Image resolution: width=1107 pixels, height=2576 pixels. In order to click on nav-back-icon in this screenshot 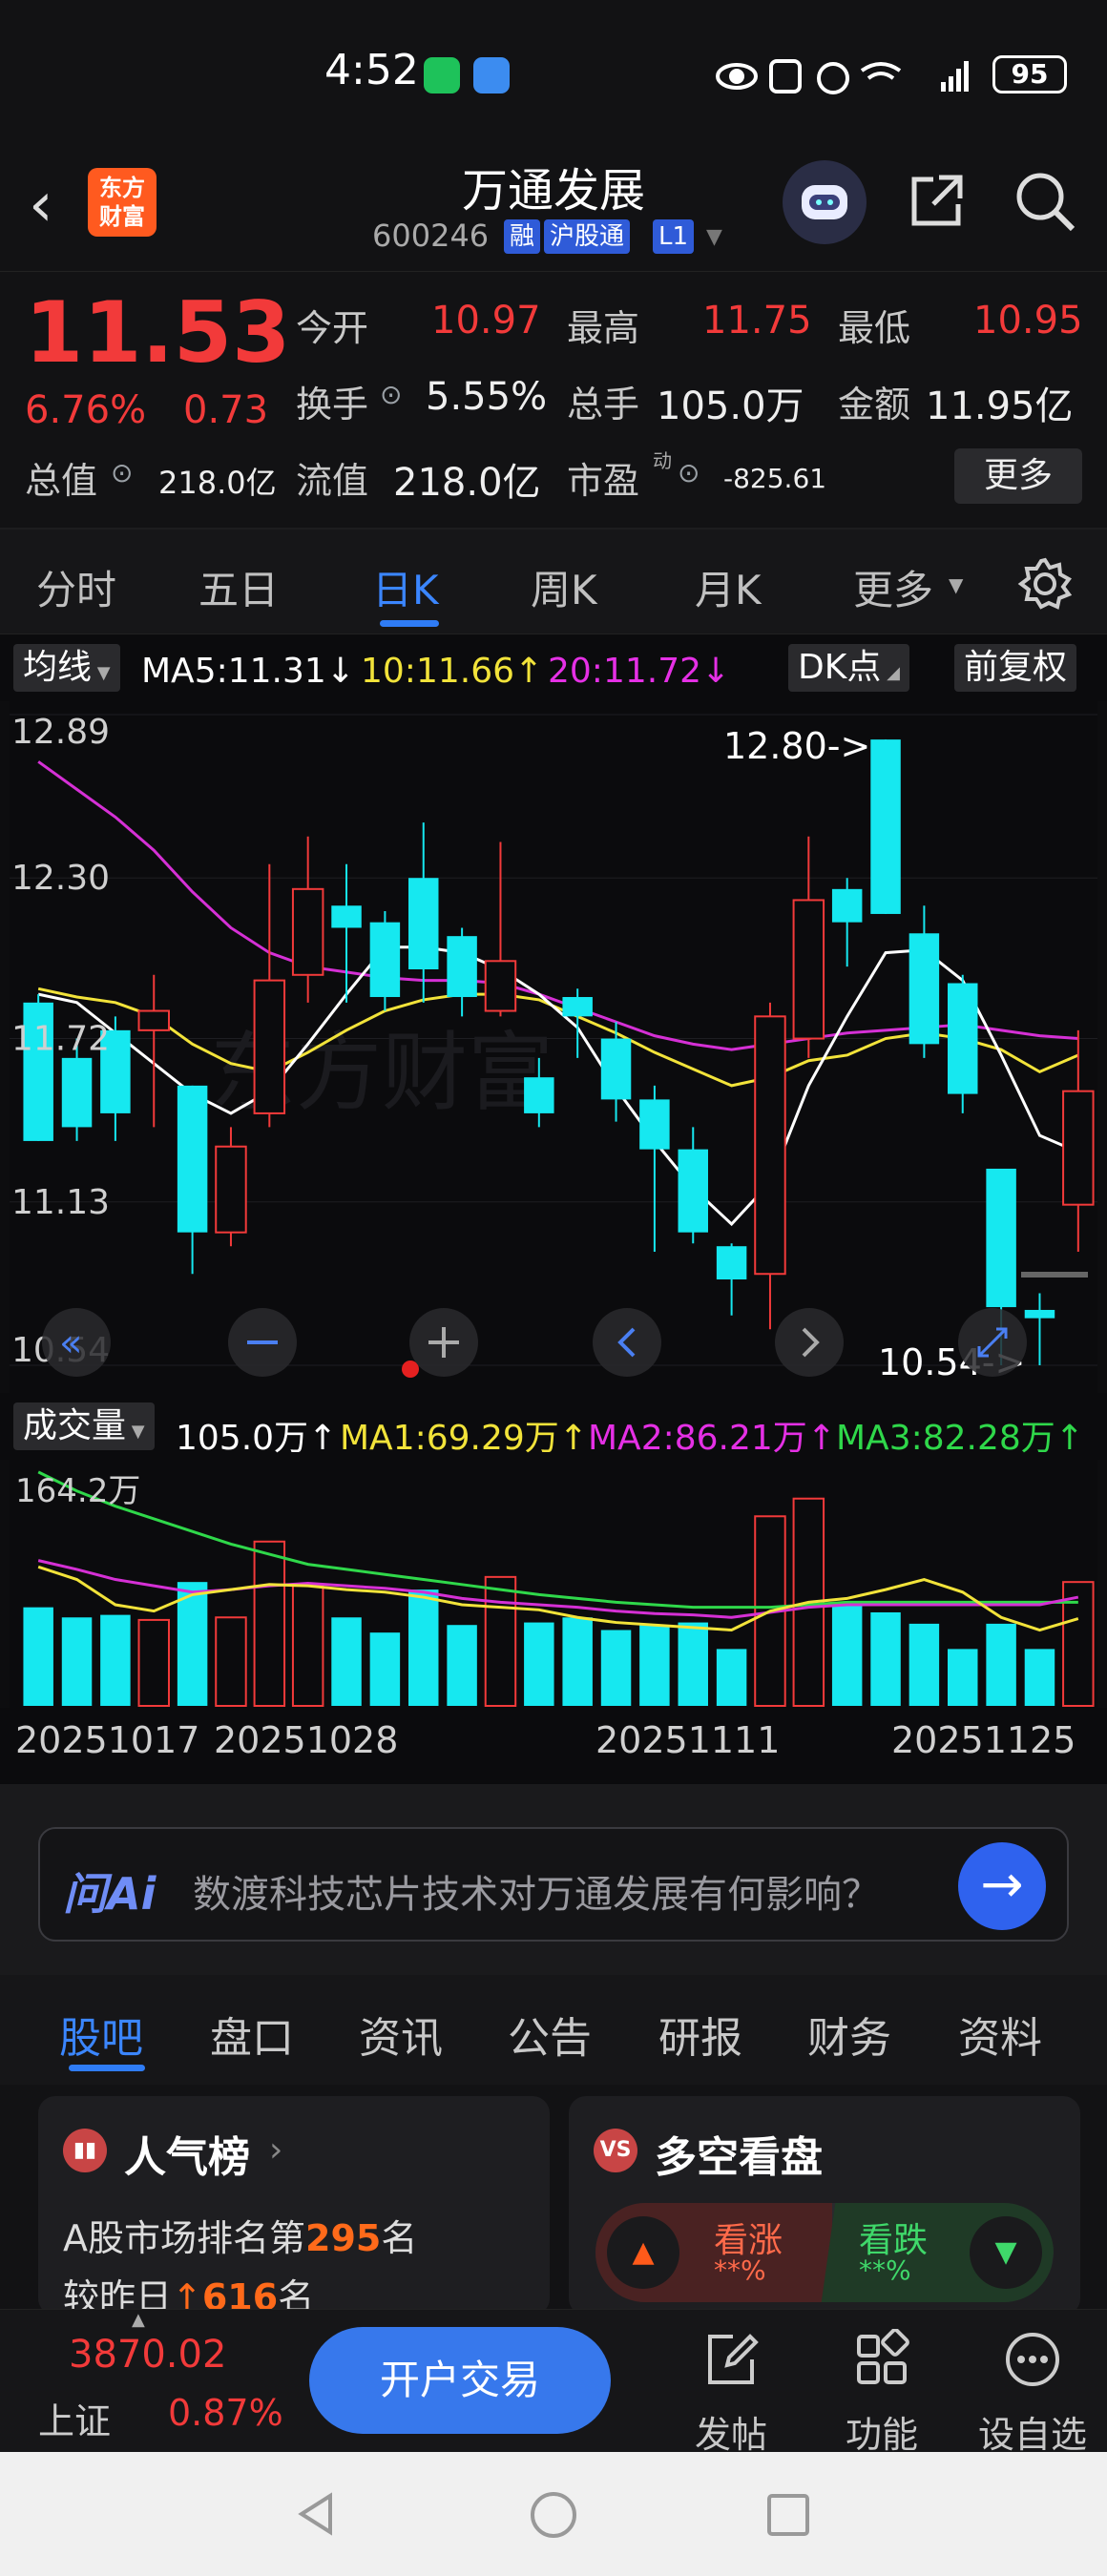, I will do `click(316, 2514)`.